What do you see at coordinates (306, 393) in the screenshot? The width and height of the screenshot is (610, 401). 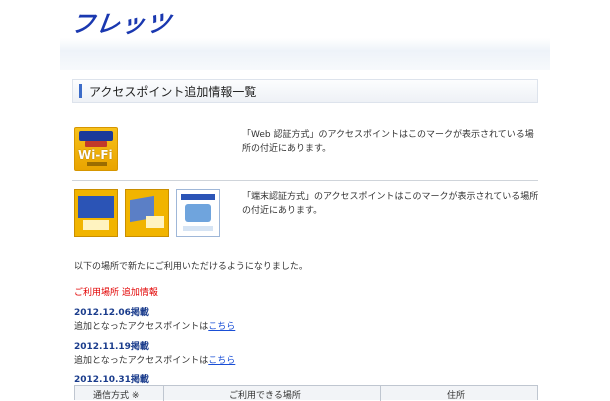 I see `access-point-table-header: 通信方式 ※ ご利用できる場所 住所` at bounding box center [306, 393].